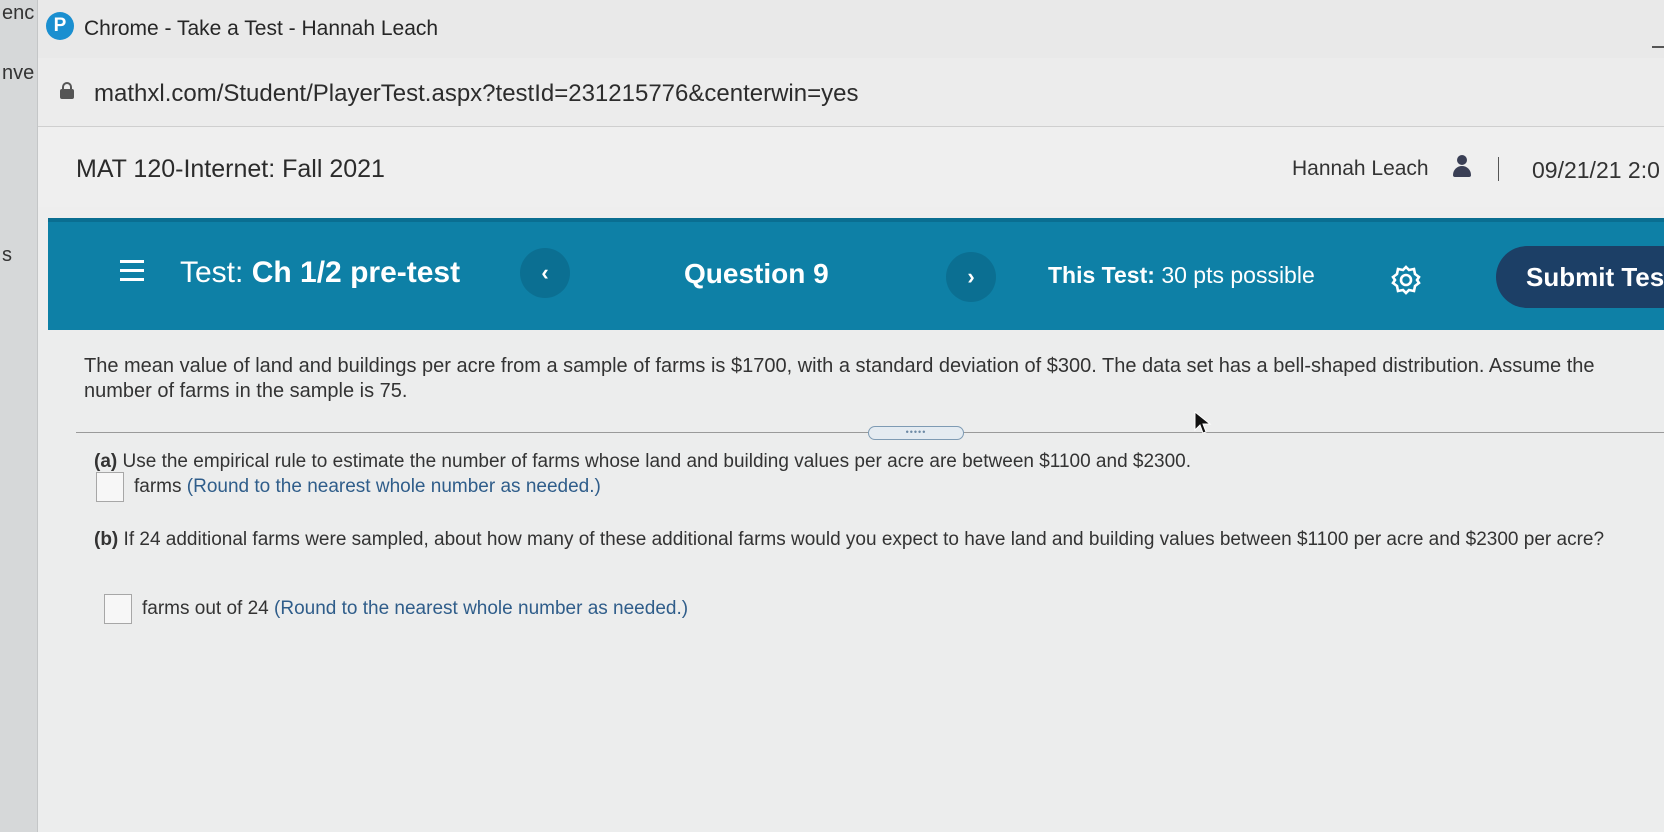 This screenshot has width=1664, height=832. Describe the element at coordinates (106, 461) in the screenshot. I see `part-a-label: (a)` at that location.